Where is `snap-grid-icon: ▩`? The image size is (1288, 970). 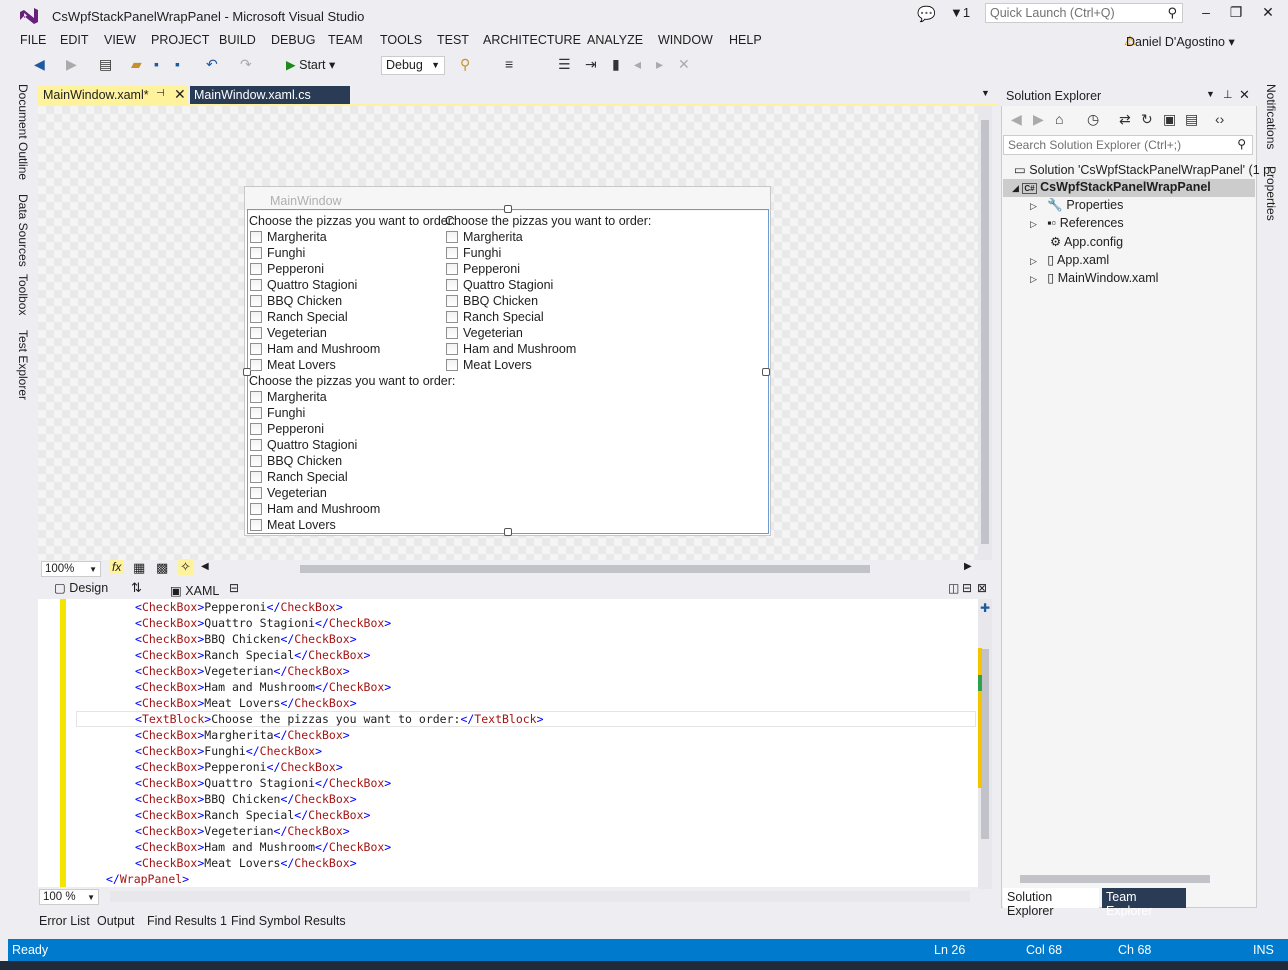 snap-grid-icon: ▩ is located at coordinates (162, 568).